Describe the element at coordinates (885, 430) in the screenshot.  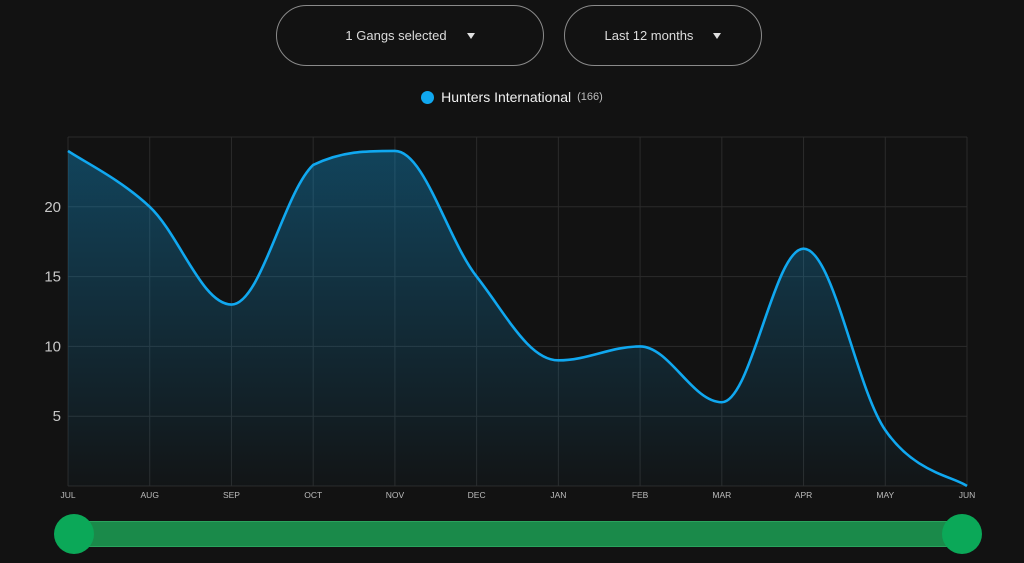
I see `data-point-may` at that location.